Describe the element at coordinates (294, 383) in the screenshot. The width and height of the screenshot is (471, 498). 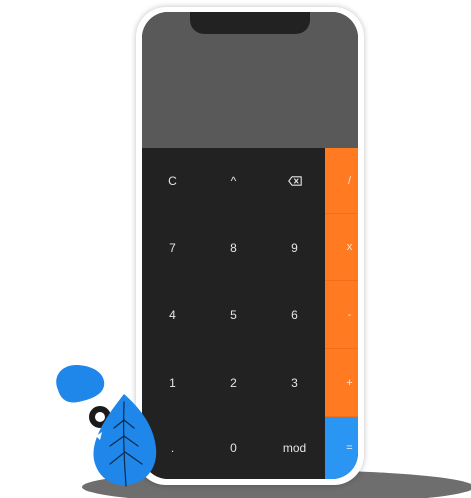
I see `digit-3-key: 3` at that location.